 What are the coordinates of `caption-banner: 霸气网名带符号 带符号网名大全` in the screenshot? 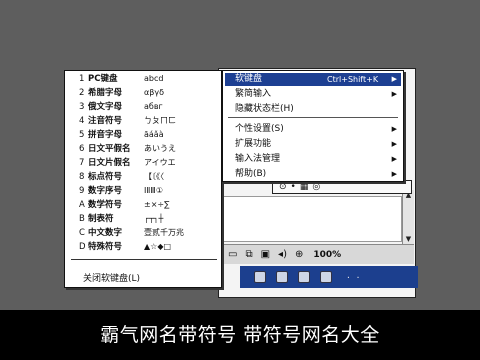 It's located at (240, 335).